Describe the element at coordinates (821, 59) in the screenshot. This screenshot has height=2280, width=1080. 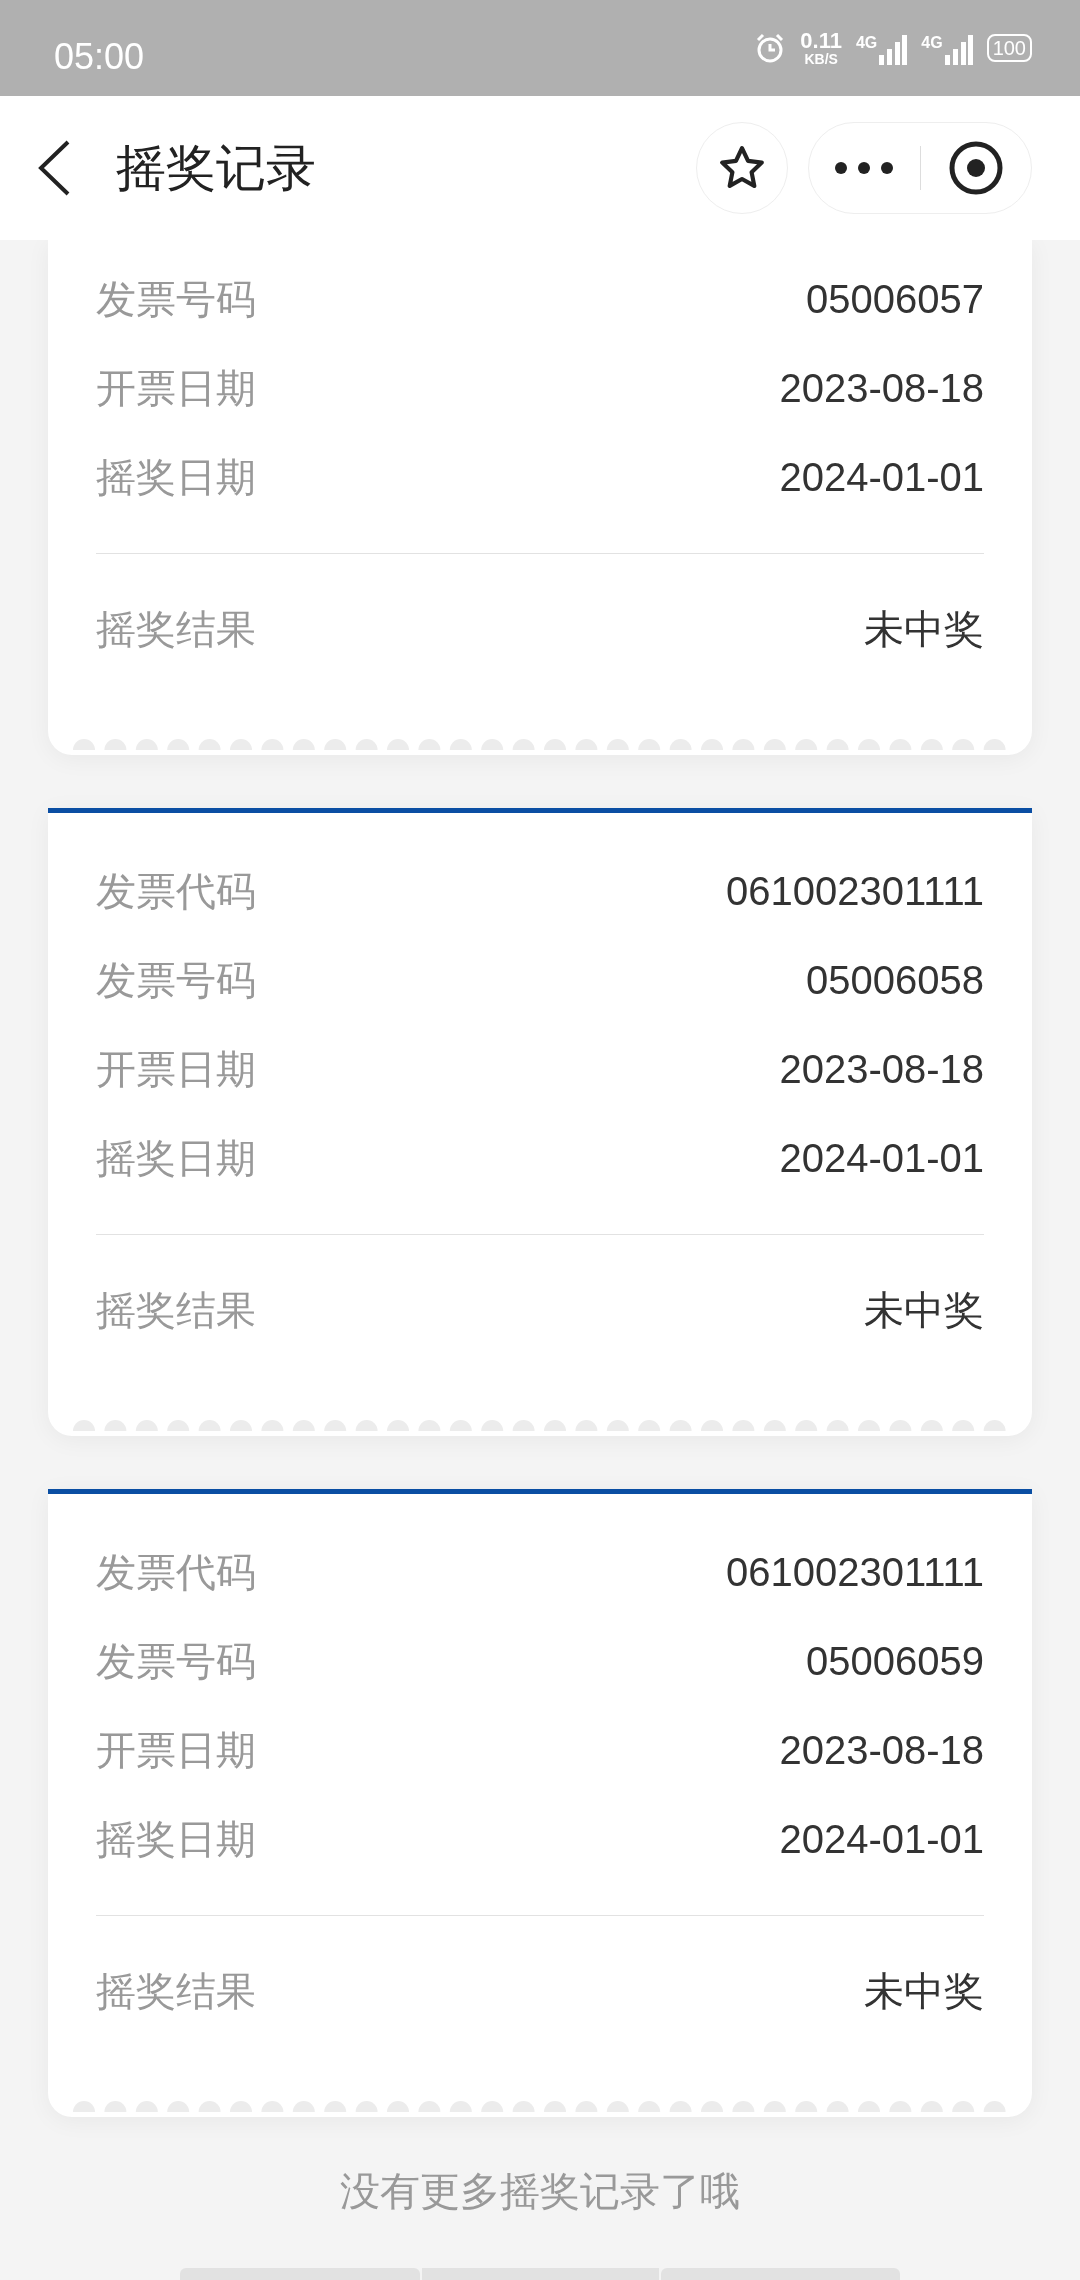
I see `speed-unit: KB/S` at that location.